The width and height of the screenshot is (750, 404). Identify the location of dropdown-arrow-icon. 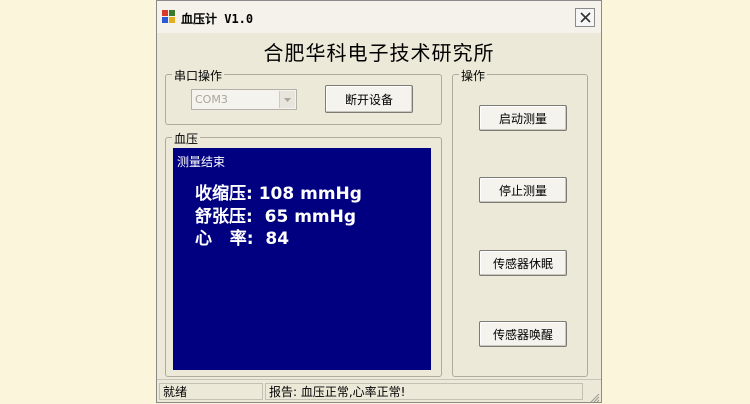
(287, 99).